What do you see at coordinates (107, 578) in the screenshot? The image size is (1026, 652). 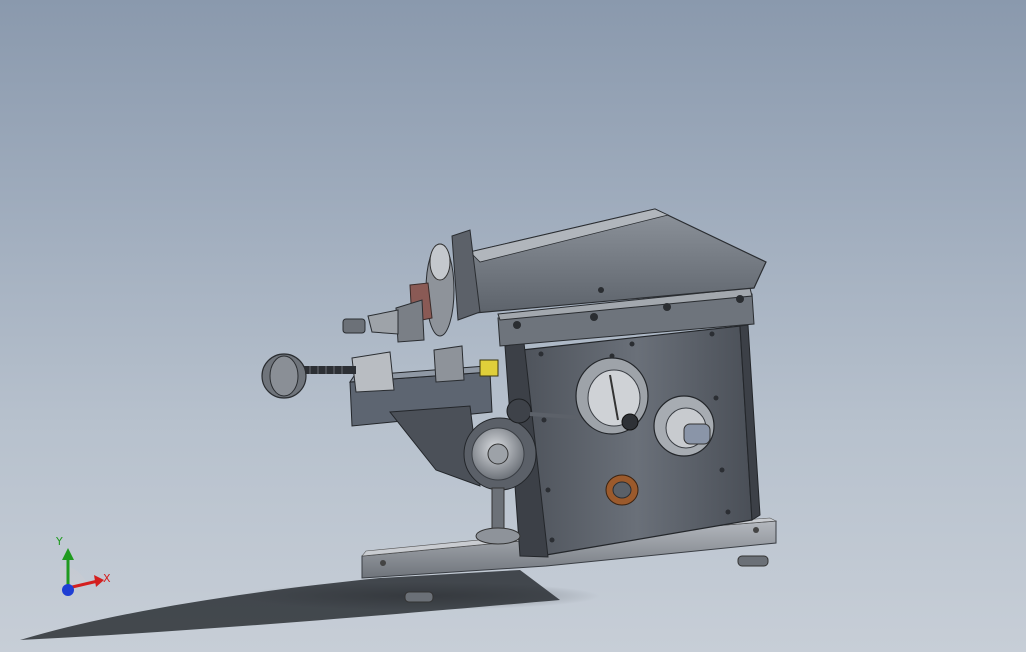 I see `triad-x-label: X` at bounding box center [107, 578].